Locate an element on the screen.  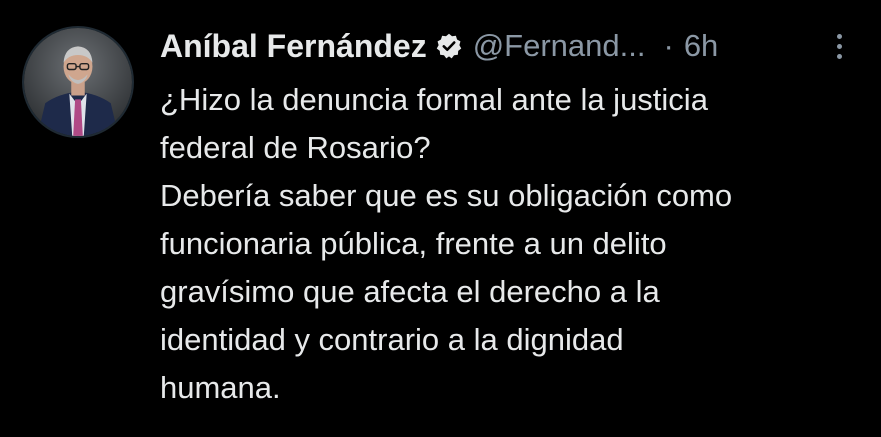
verified-badge-icon is located at coordinates (449, 46).